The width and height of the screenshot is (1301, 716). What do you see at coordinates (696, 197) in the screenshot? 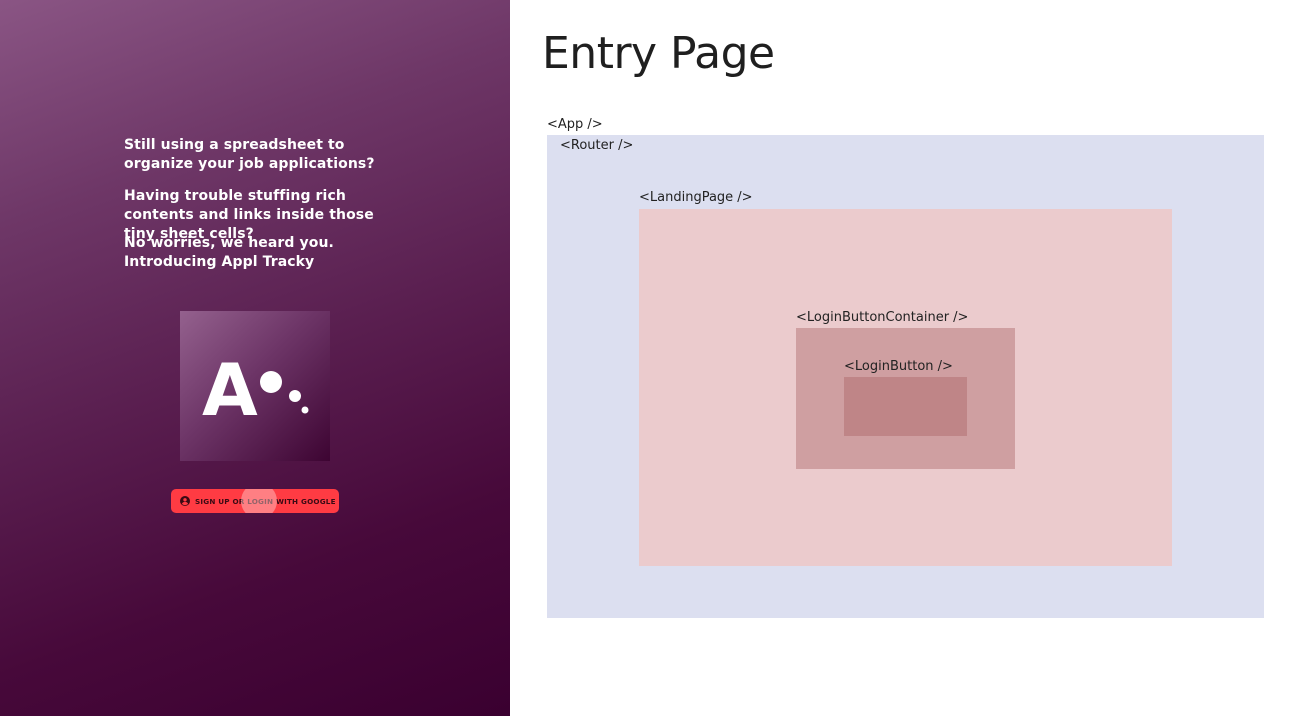
I see `label-landing-page: <LandingPage />` at bounding box center [696, 197].